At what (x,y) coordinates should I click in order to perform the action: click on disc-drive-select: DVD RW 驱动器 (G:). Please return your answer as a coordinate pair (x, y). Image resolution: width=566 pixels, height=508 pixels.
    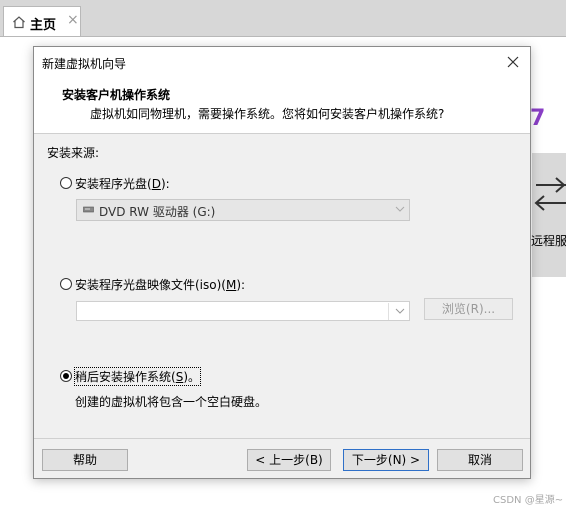
    Looking at the image, I should click on (243, 210).